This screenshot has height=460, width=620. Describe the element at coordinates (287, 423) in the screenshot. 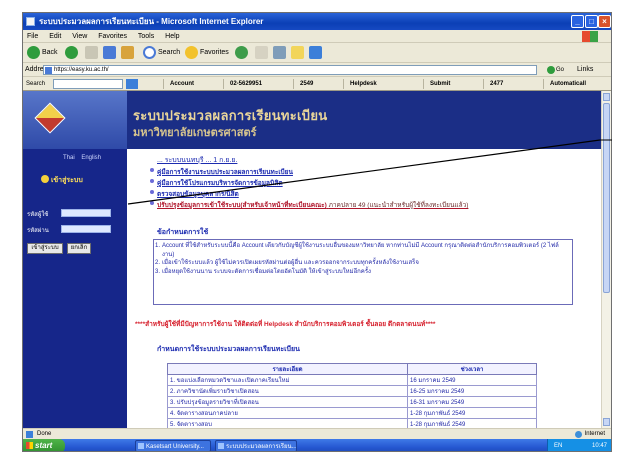

I see `table-cell: 5. จัดตารางสอบ` at that location.